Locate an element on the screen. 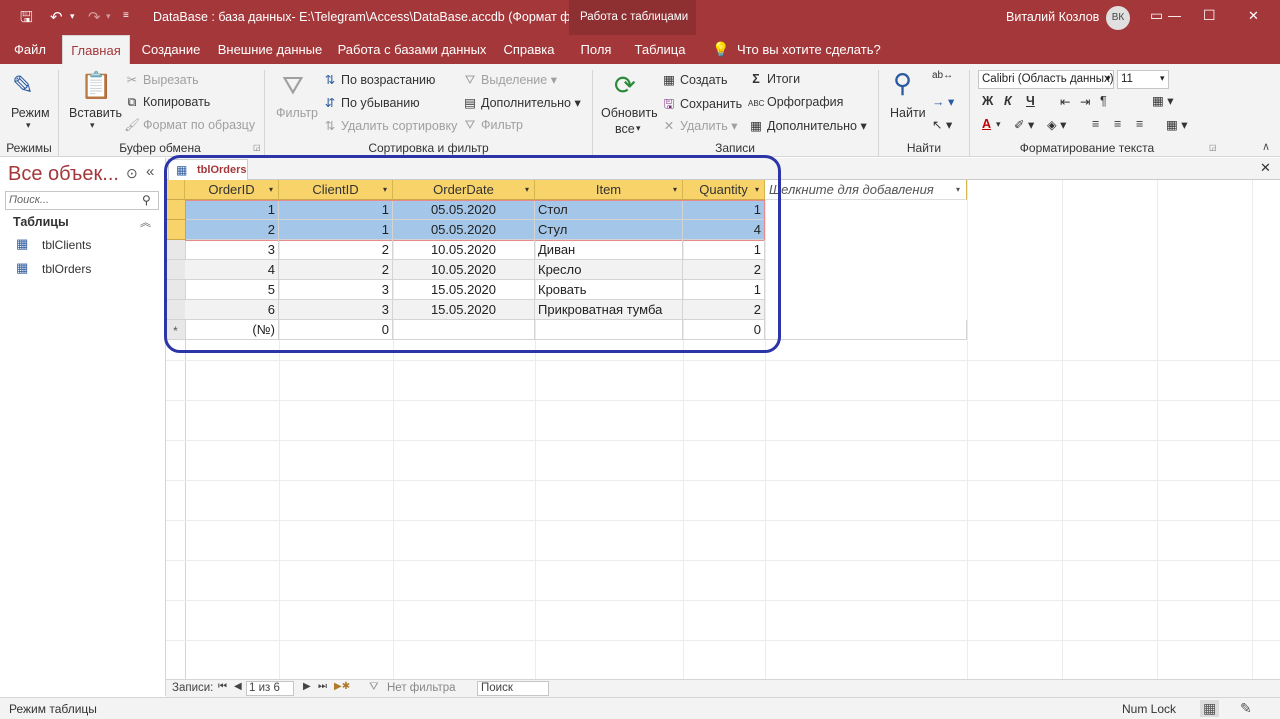  avatar: ВК is located at coordinates (1118, 18).